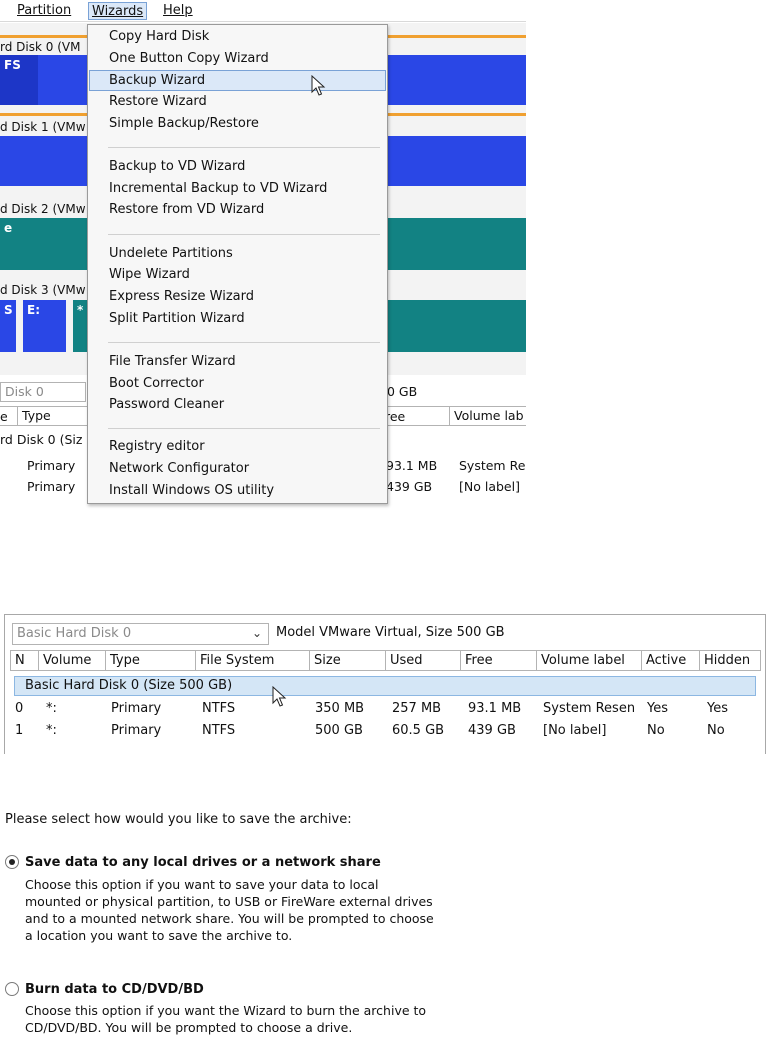  I want to click on column-header-free: Free, so click(499, 660).